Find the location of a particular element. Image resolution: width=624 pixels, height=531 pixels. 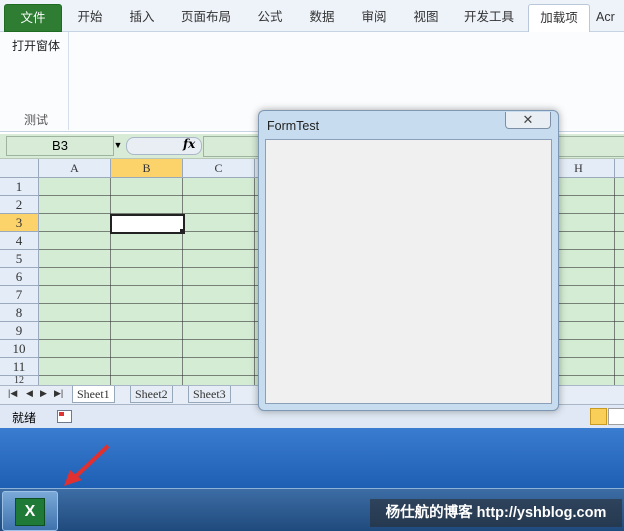

row-header-5: 5 is located at coordinates (19, 259).